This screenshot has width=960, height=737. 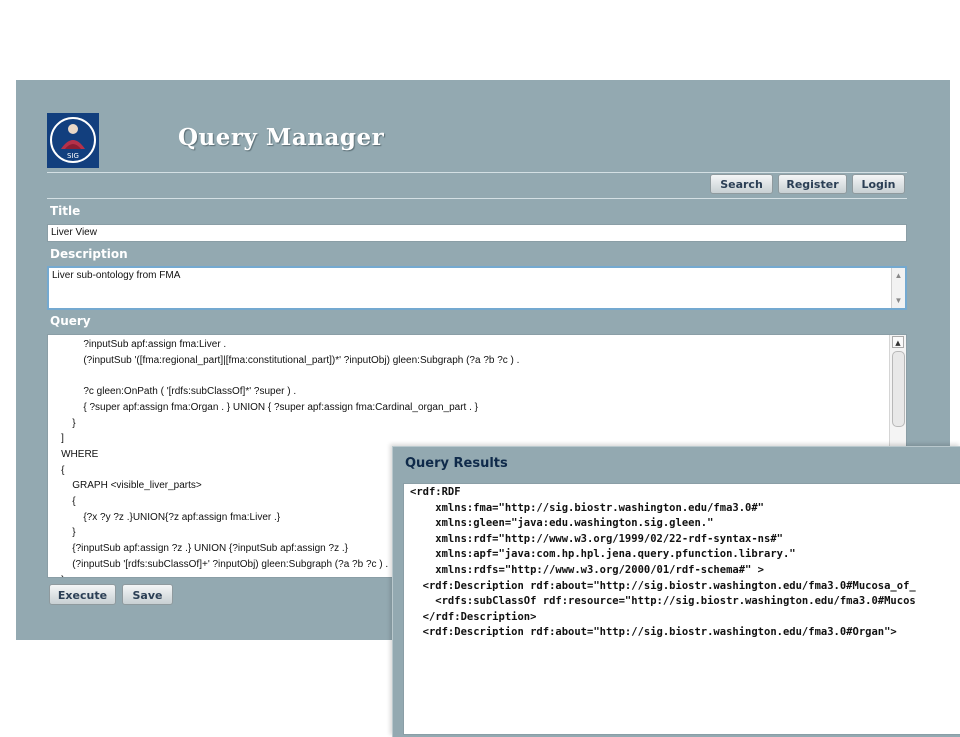 I want to click on login-button: Login, so click(x=878, y=184).